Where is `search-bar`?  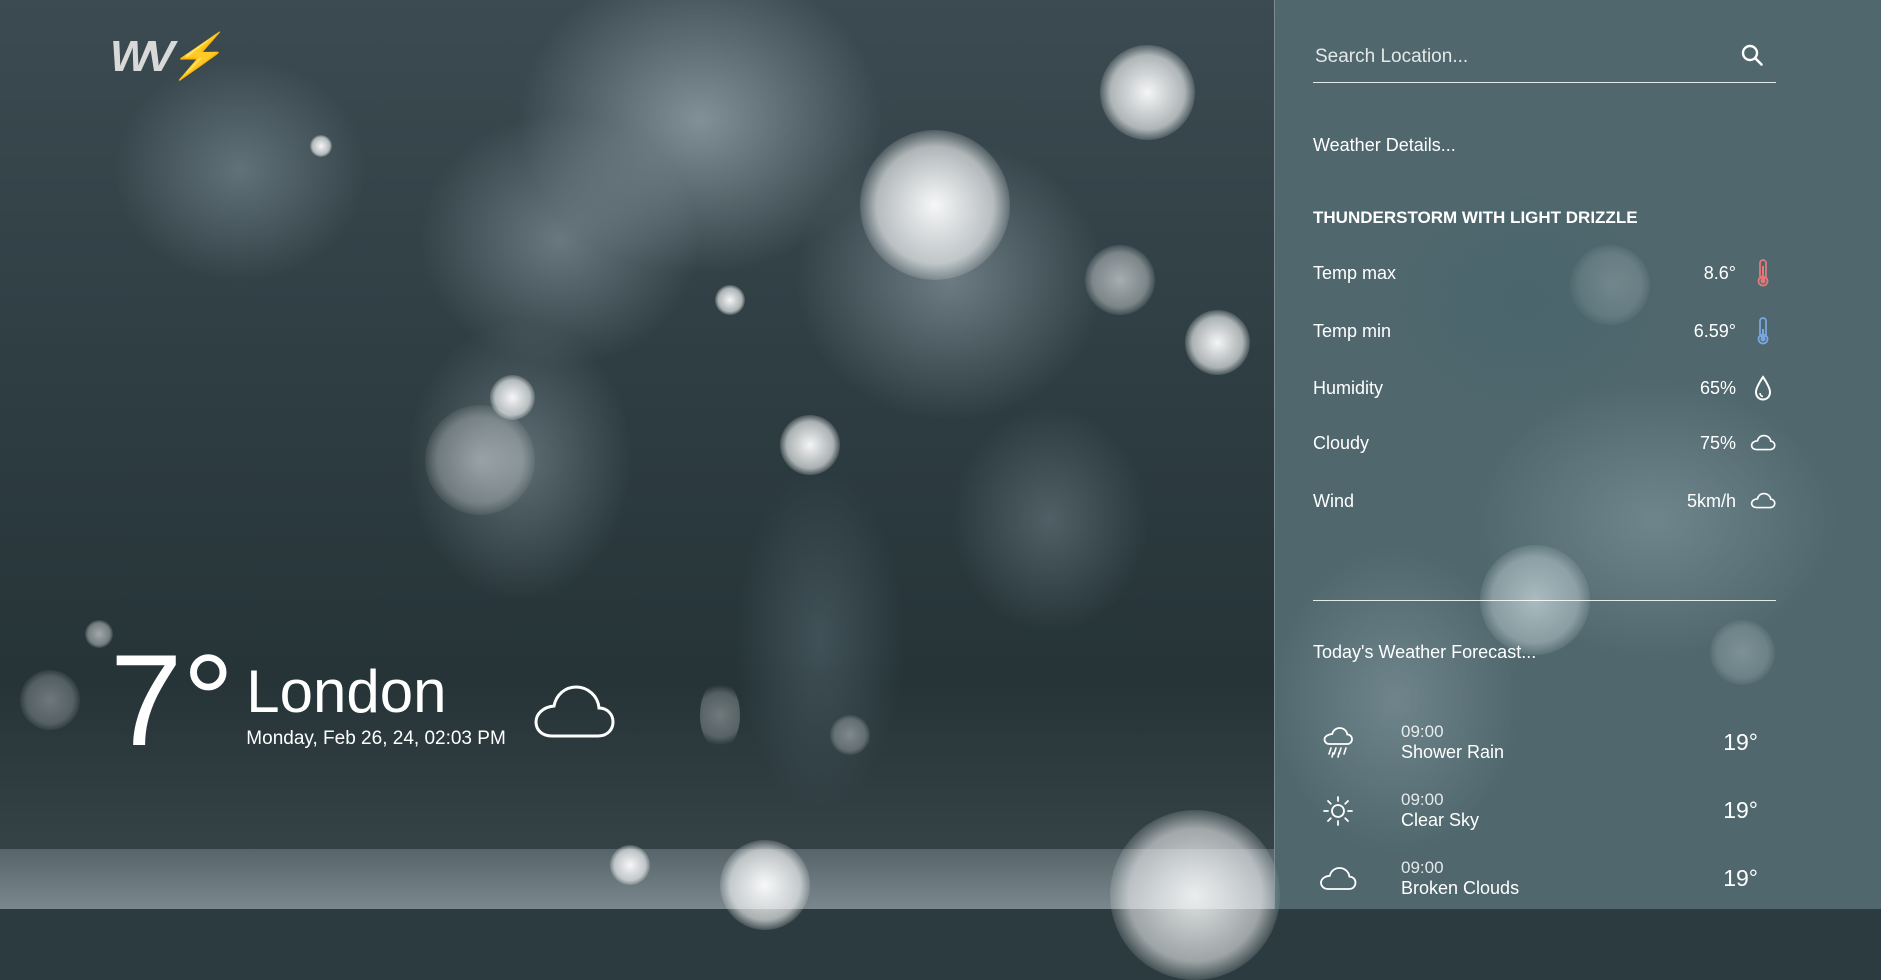 search-bar is located at coordinates (1544, 61).